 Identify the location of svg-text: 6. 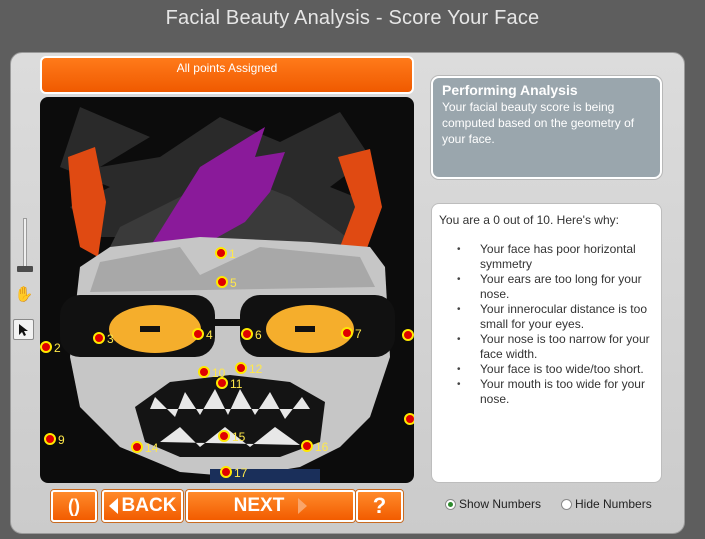
(258, 335).